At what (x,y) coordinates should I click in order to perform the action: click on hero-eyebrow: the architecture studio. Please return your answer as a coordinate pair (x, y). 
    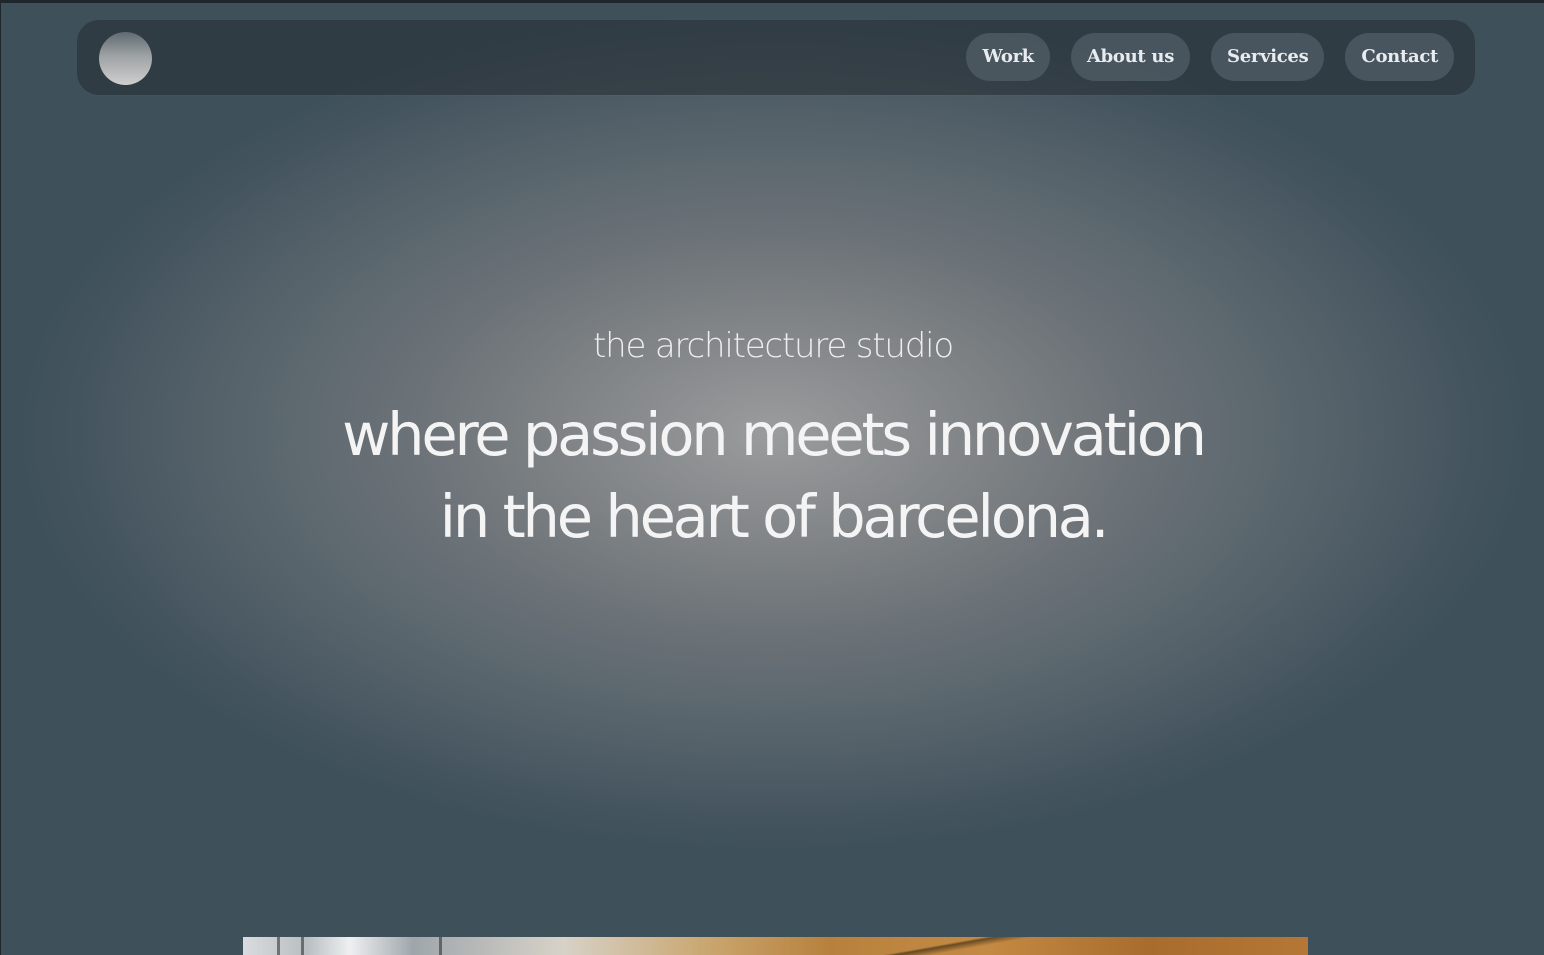
    Looking at the image, I should click on (773, 346).